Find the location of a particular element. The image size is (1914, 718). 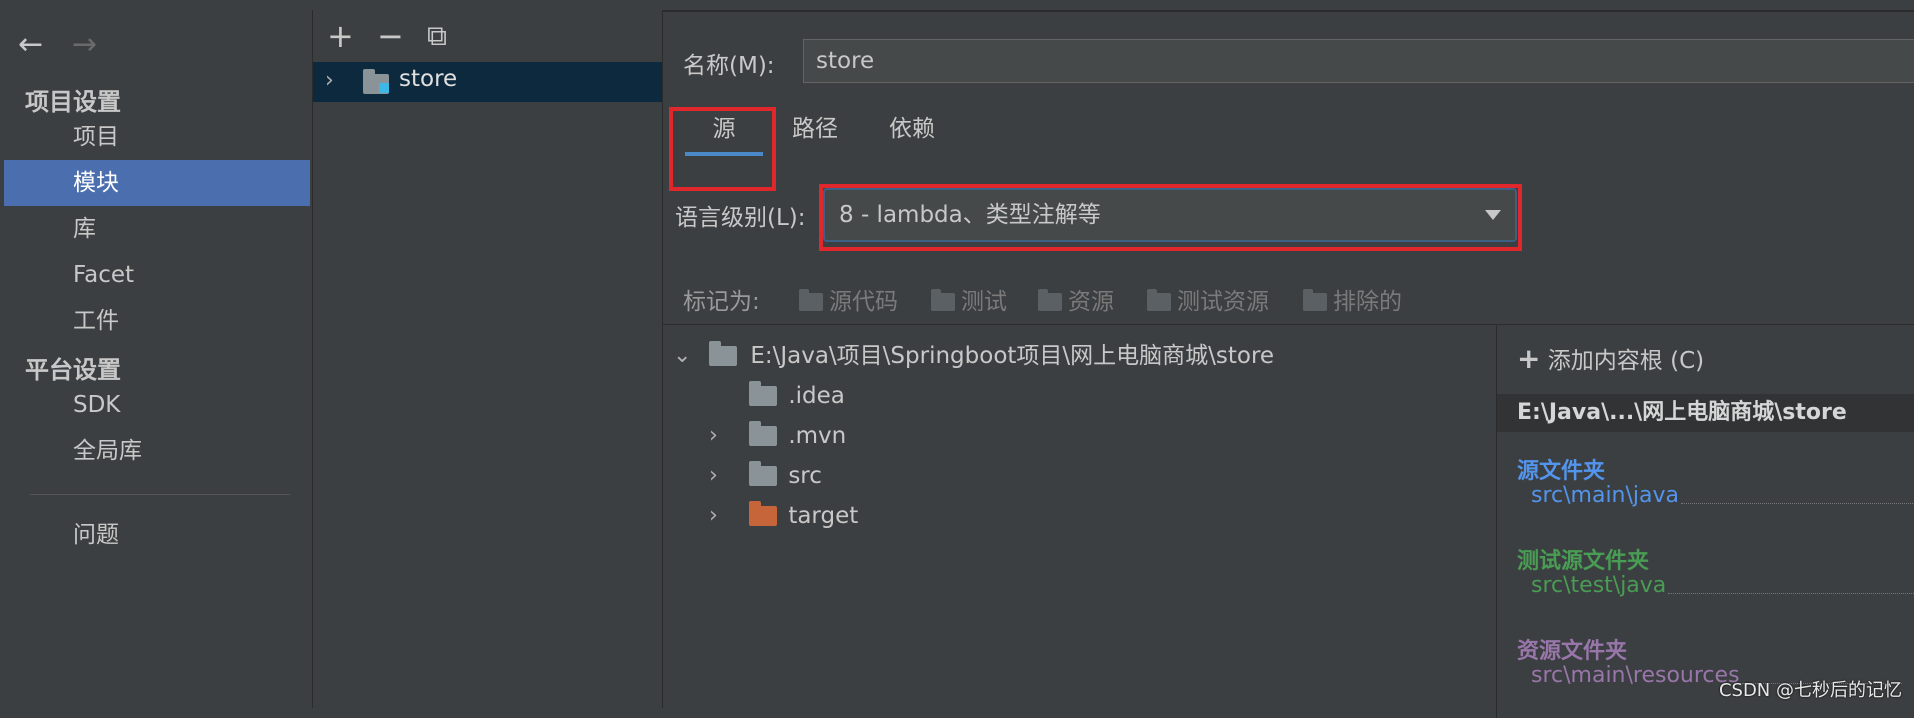

sidebar-item-libraries: 库 is located at coordinates (157, 229).